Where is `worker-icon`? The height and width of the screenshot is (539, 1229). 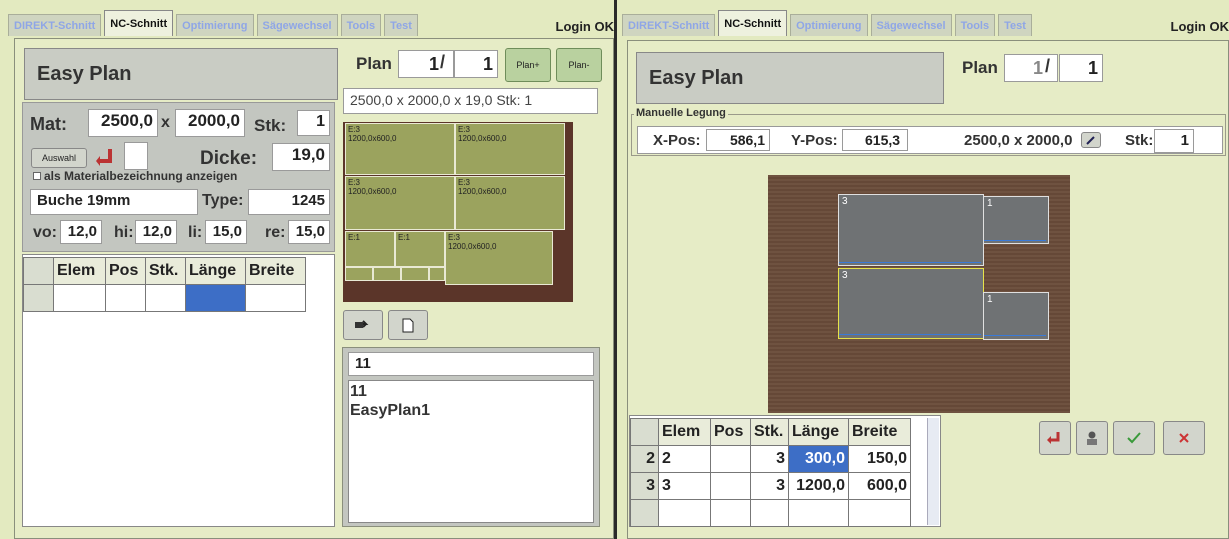 worker-icon is located at coordinates (1092, 438).